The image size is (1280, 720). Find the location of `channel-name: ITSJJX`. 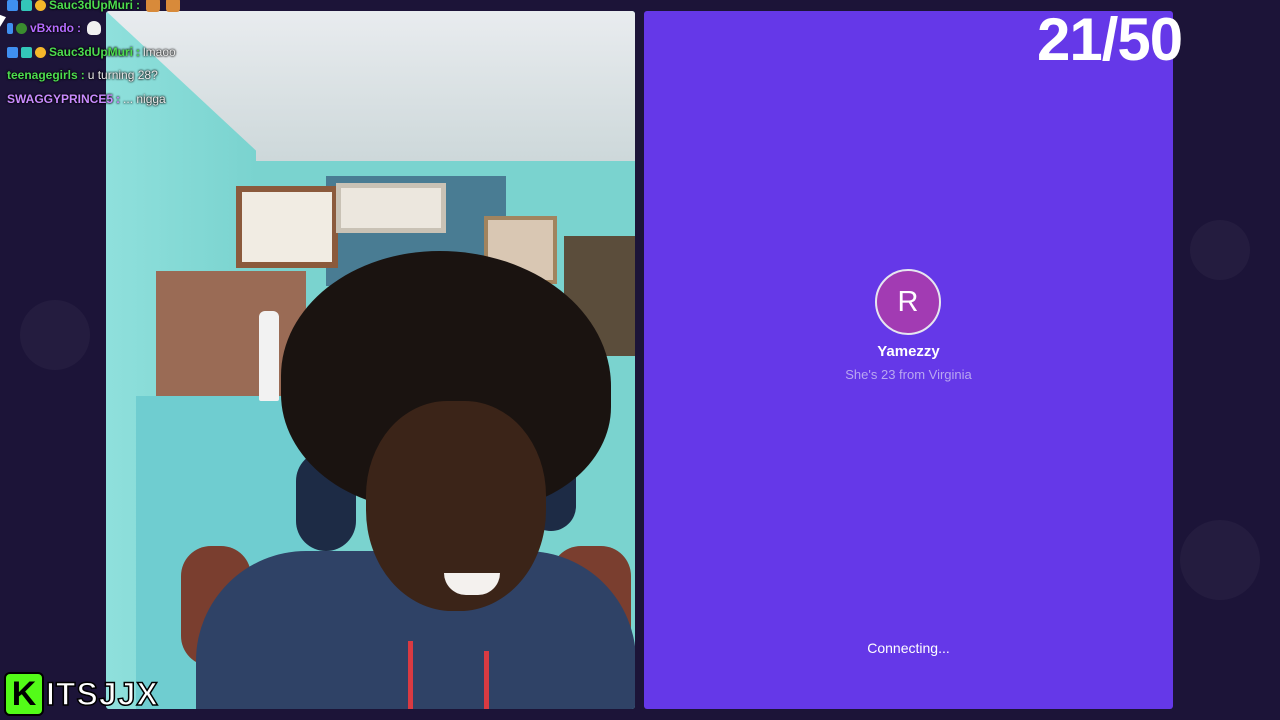

channel-name: ITSJJX is located at coordinates (102, 694).